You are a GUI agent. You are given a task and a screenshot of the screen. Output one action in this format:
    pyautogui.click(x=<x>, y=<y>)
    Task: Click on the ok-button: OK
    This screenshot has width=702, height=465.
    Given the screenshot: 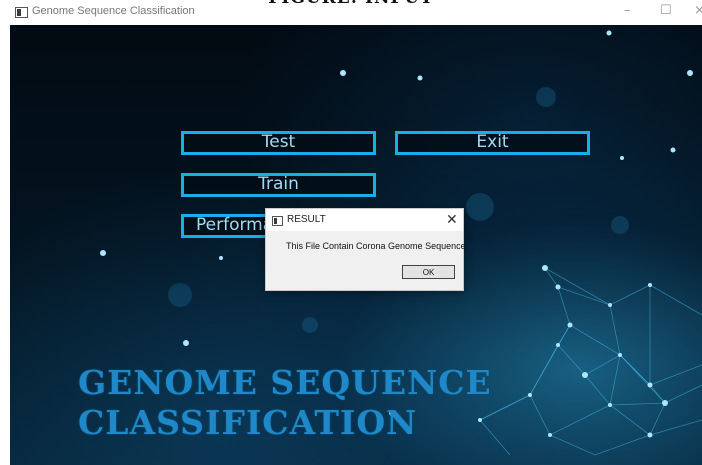 What is the action you would take?
    pyautogui.click(x=428, y=272)
    